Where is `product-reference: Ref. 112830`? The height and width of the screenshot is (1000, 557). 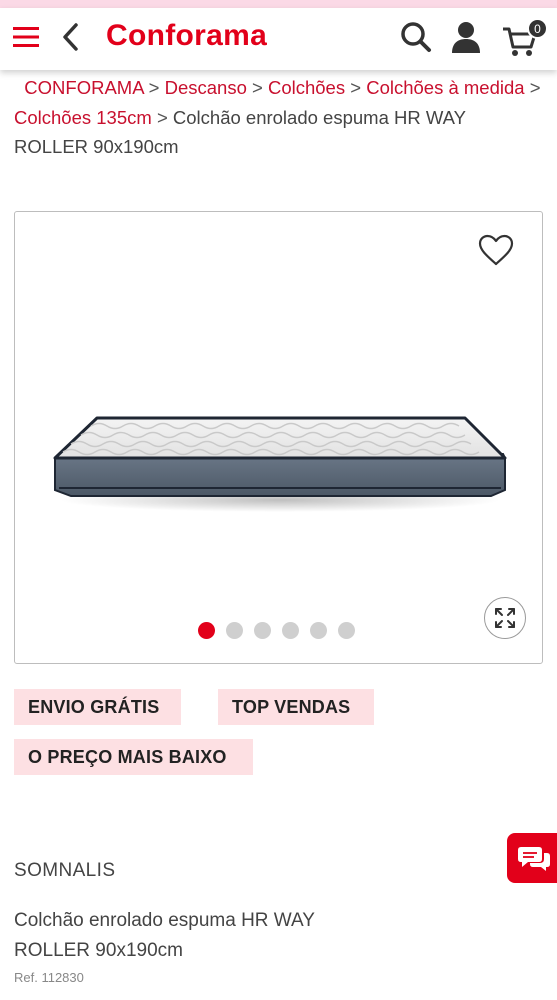 product-reference: Ref. 112830 is located at coordinates (49, 977).